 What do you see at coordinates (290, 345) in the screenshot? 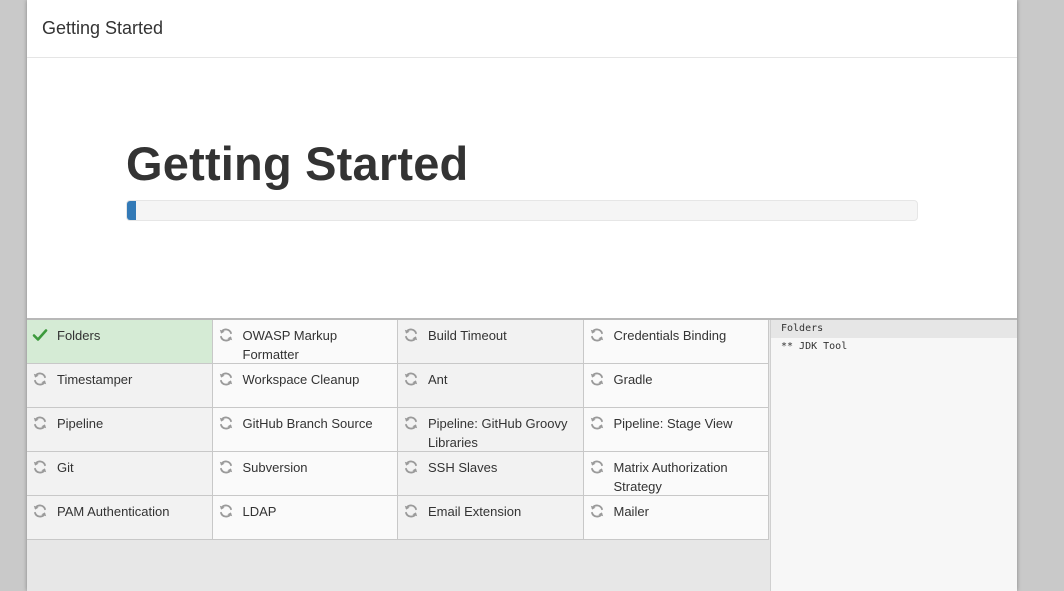
I see `plugin-label: OWASP Markup Formatter` at bounding box center [290, 345].